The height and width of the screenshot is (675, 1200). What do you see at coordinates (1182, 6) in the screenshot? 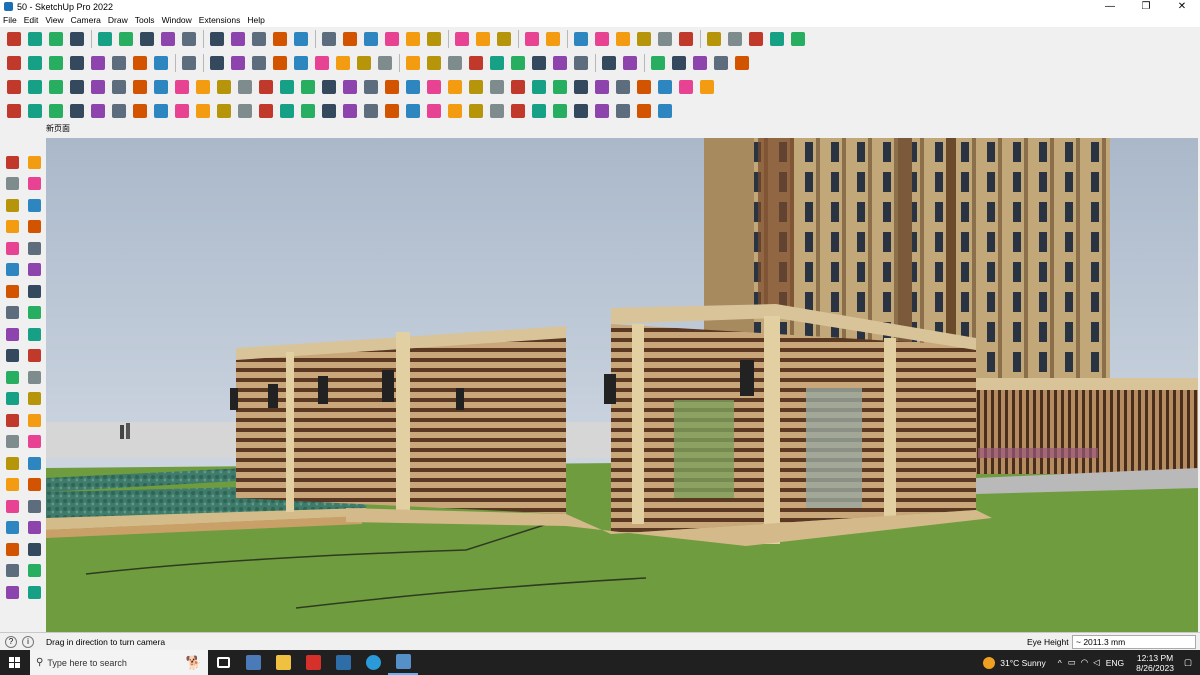
I see `close-button: ✕` at bounding box center [1182, 6].